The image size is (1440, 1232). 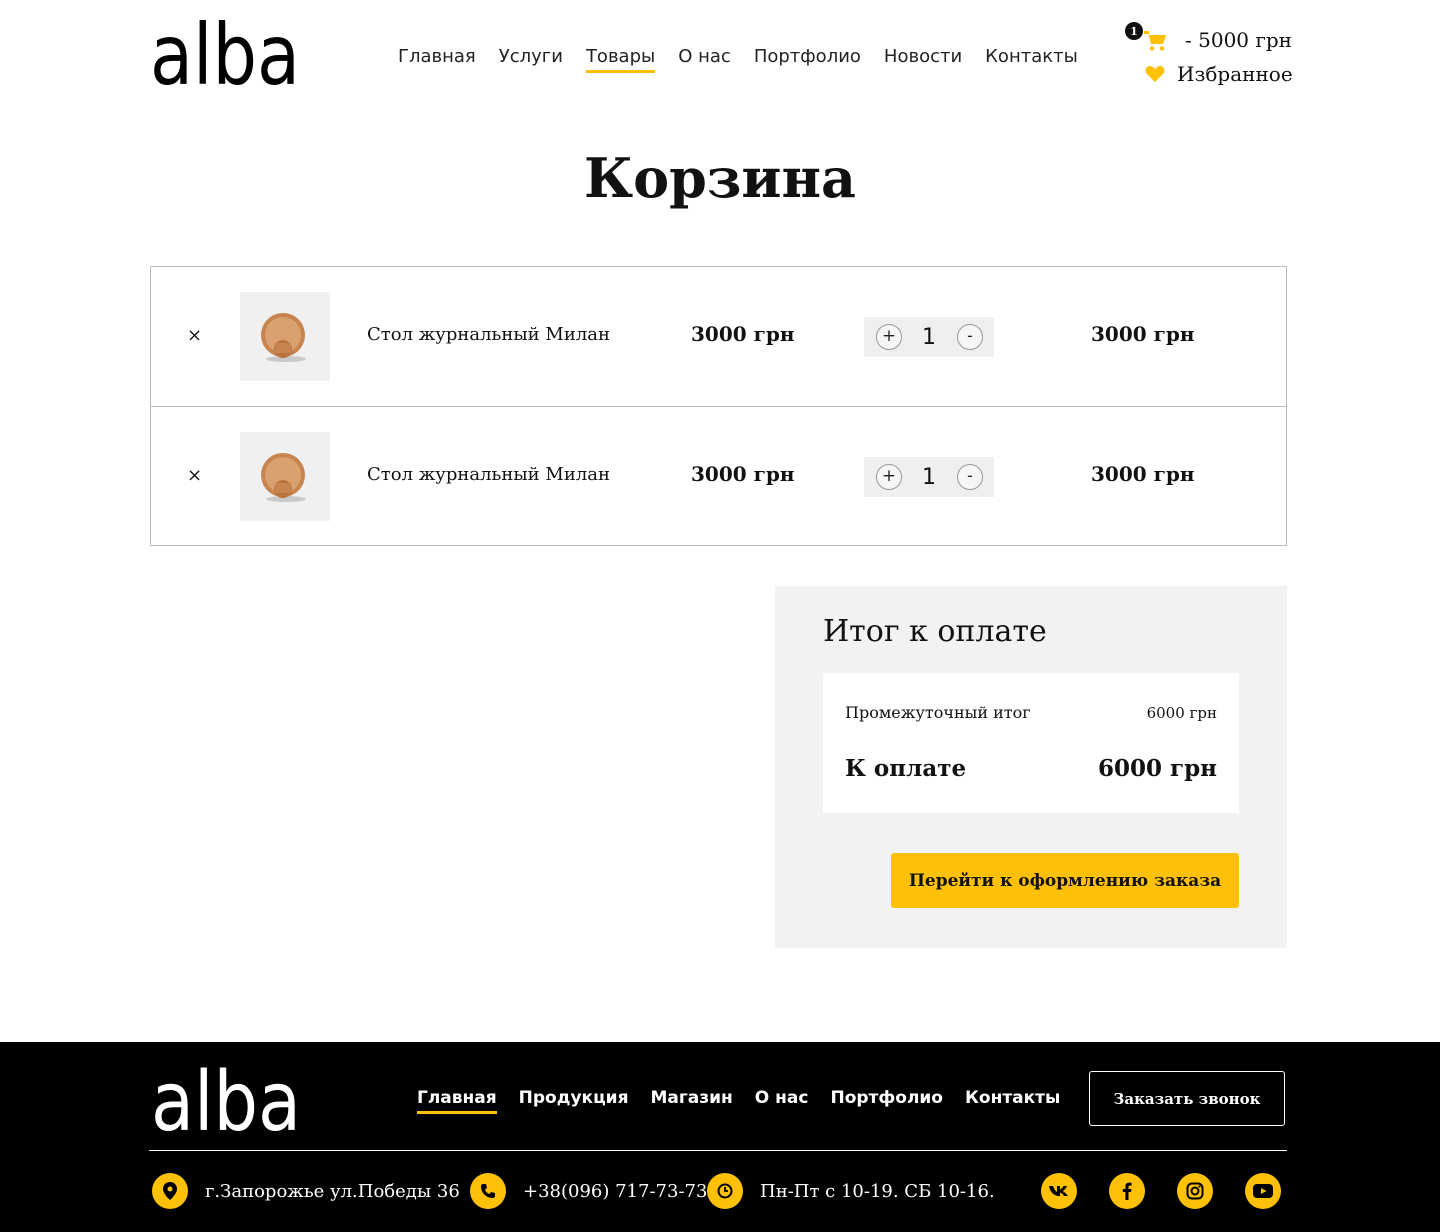 What do you see at coordinates (1157, 768) in the screenshot?
I see `total-value: 6000 грн` at bounding box center [1157, 768].